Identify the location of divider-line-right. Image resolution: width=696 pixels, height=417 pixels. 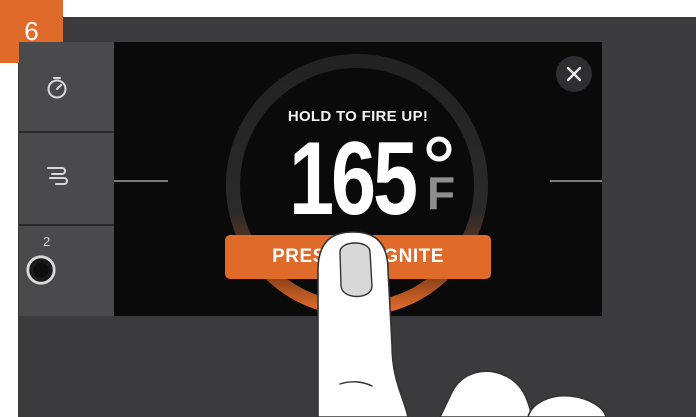
(576, 181).